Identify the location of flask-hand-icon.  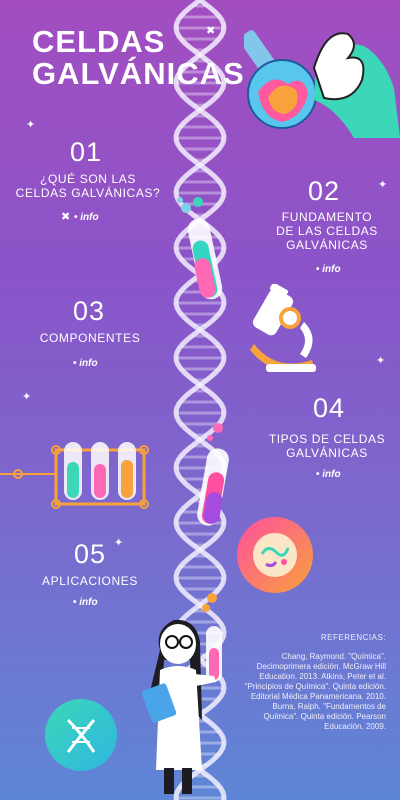
(322, 84).